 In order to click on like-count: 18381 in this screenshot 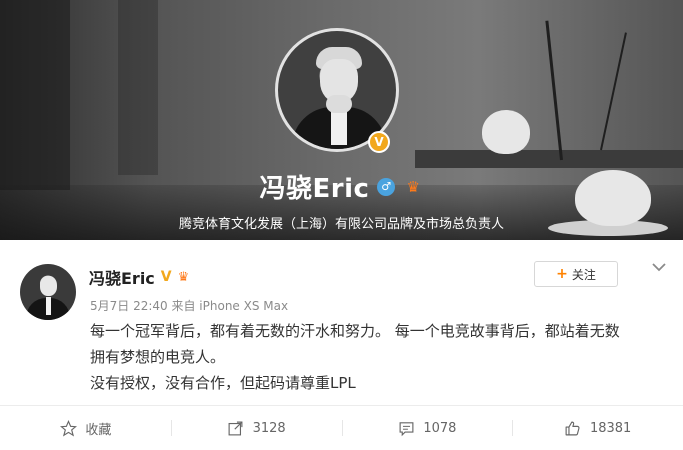, I will do `click(610, 428)`.